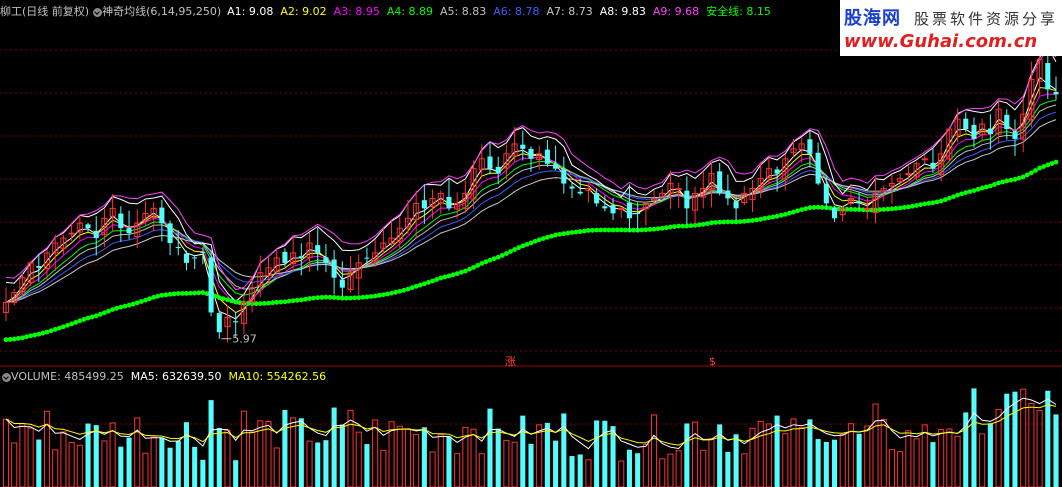 This screenshot has height=487, width=1062. I want to click on indicator-name: 神奇均线(6,14,95,250), so click(161, 12).